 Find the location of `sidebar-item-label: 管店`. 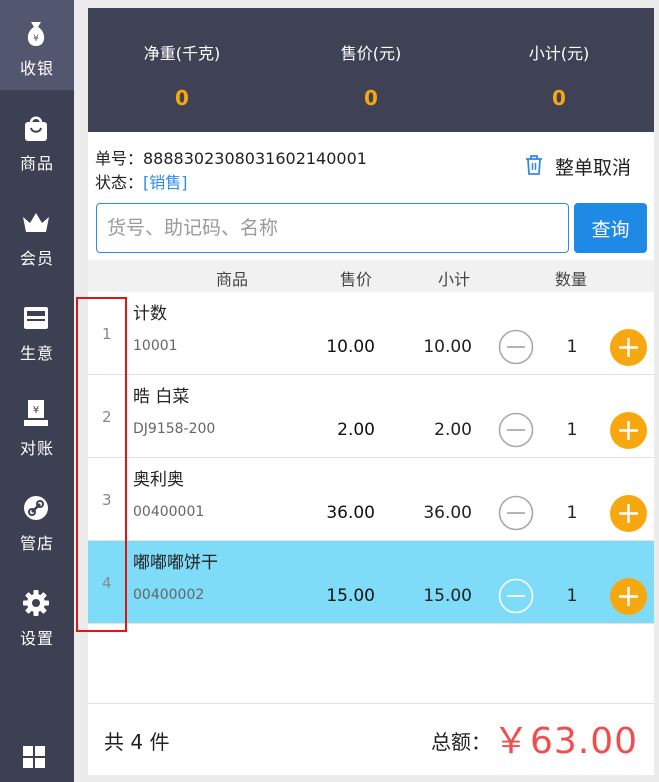

sidebar-item-label: 管店 is located at coordinates (36, 543).